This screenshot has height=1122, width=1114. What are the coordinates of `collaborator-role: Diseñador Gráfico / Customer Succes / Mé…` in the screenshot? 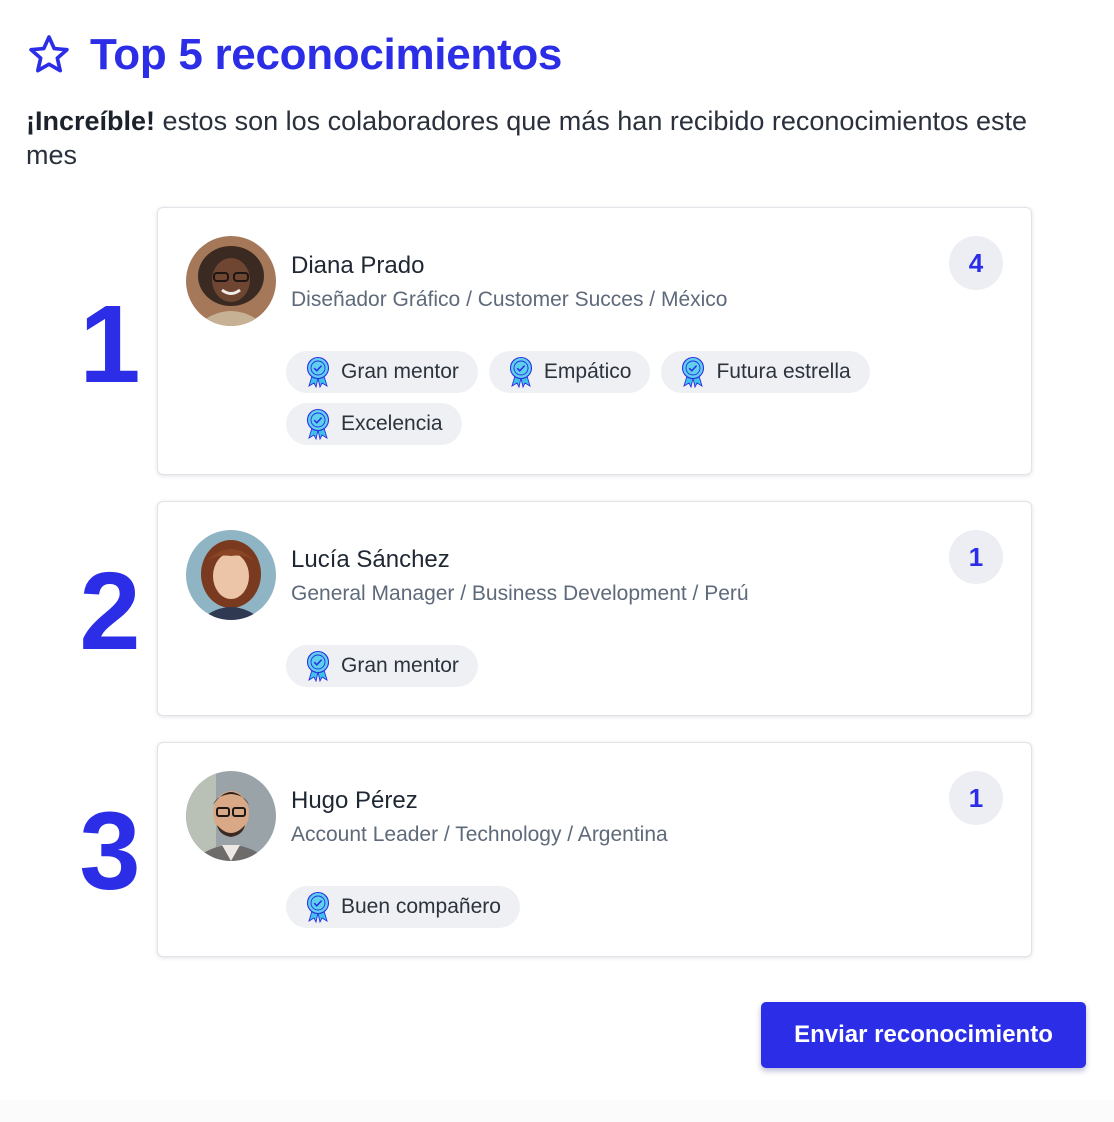 It's located at (509, 299).